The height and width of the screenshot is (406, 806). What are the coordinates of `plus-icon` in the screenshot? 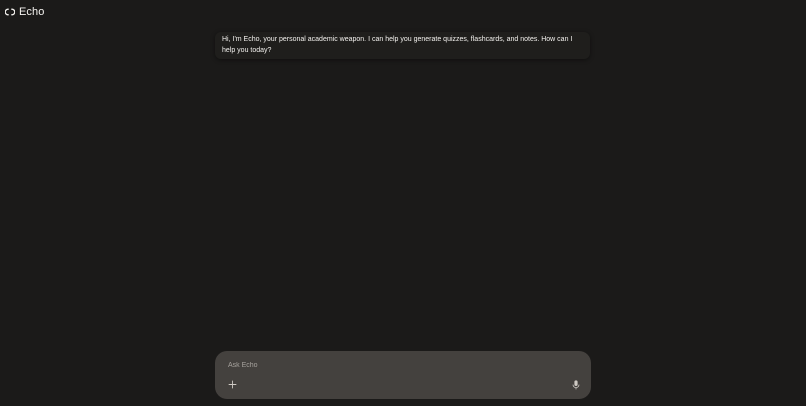 It's located at (232, 384).